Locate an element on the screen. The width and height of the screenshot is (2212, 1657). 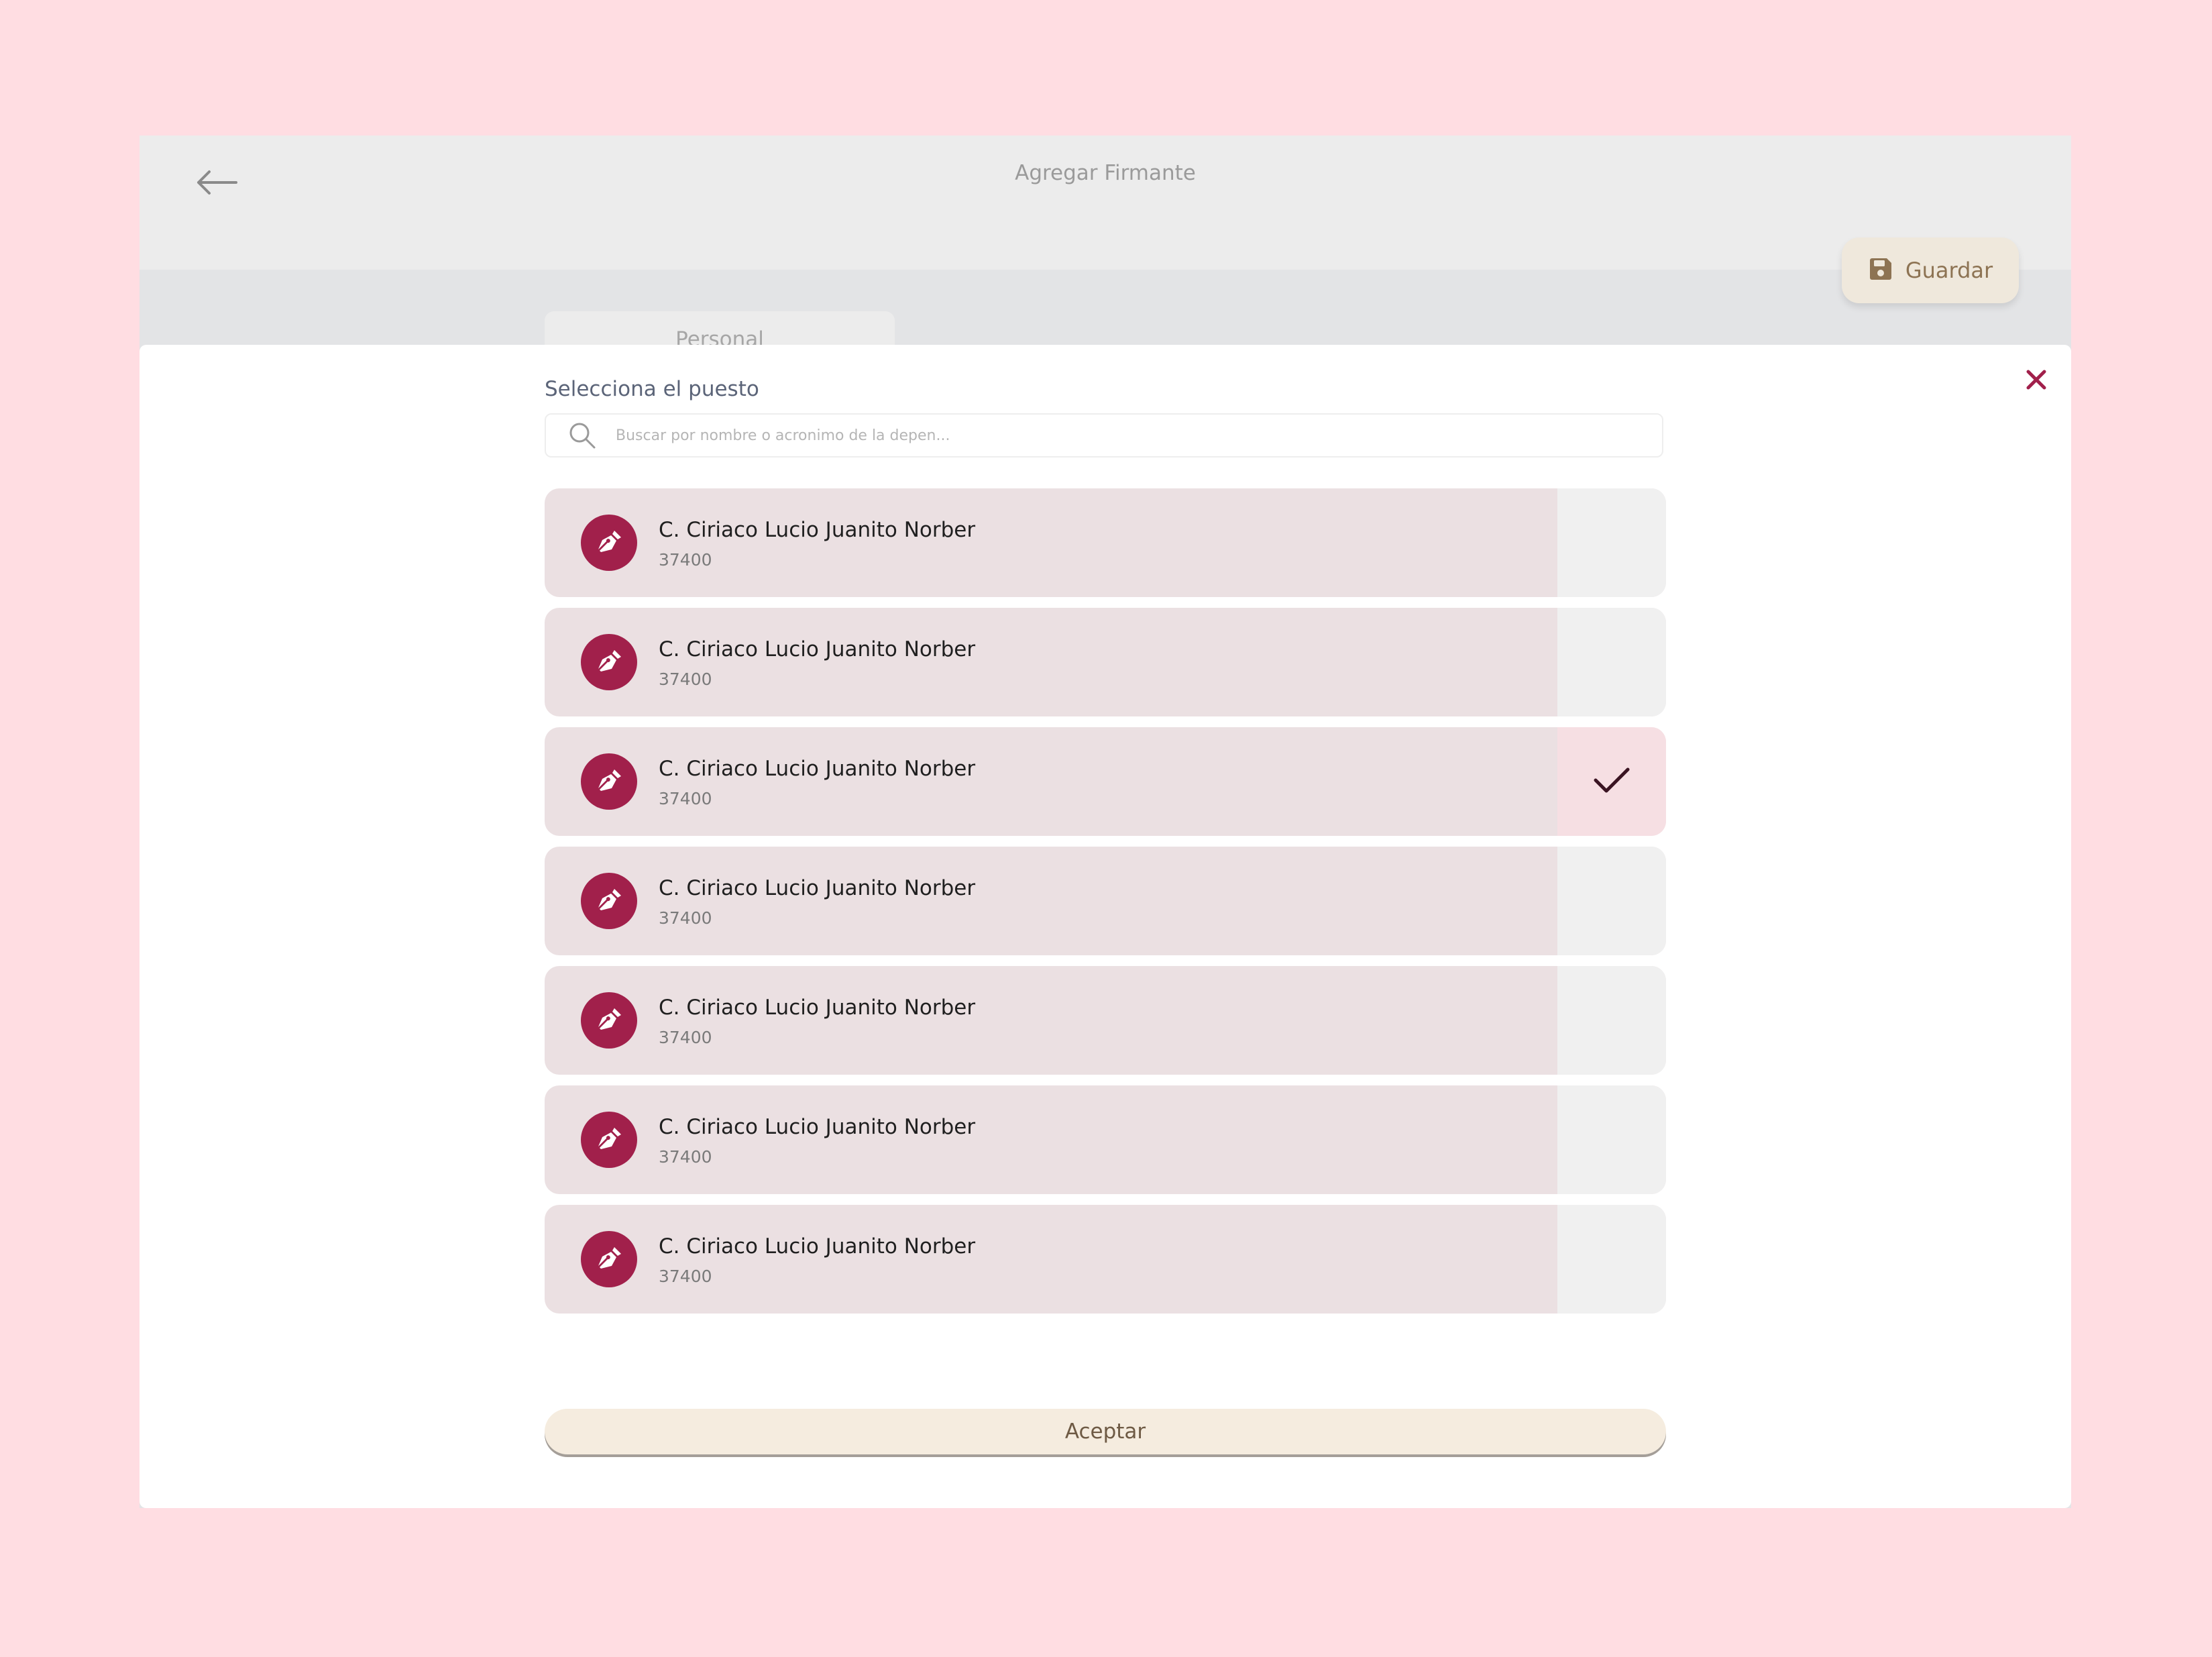
modal-heading: Selecciona el puesto is located at coordinates (652, 389).